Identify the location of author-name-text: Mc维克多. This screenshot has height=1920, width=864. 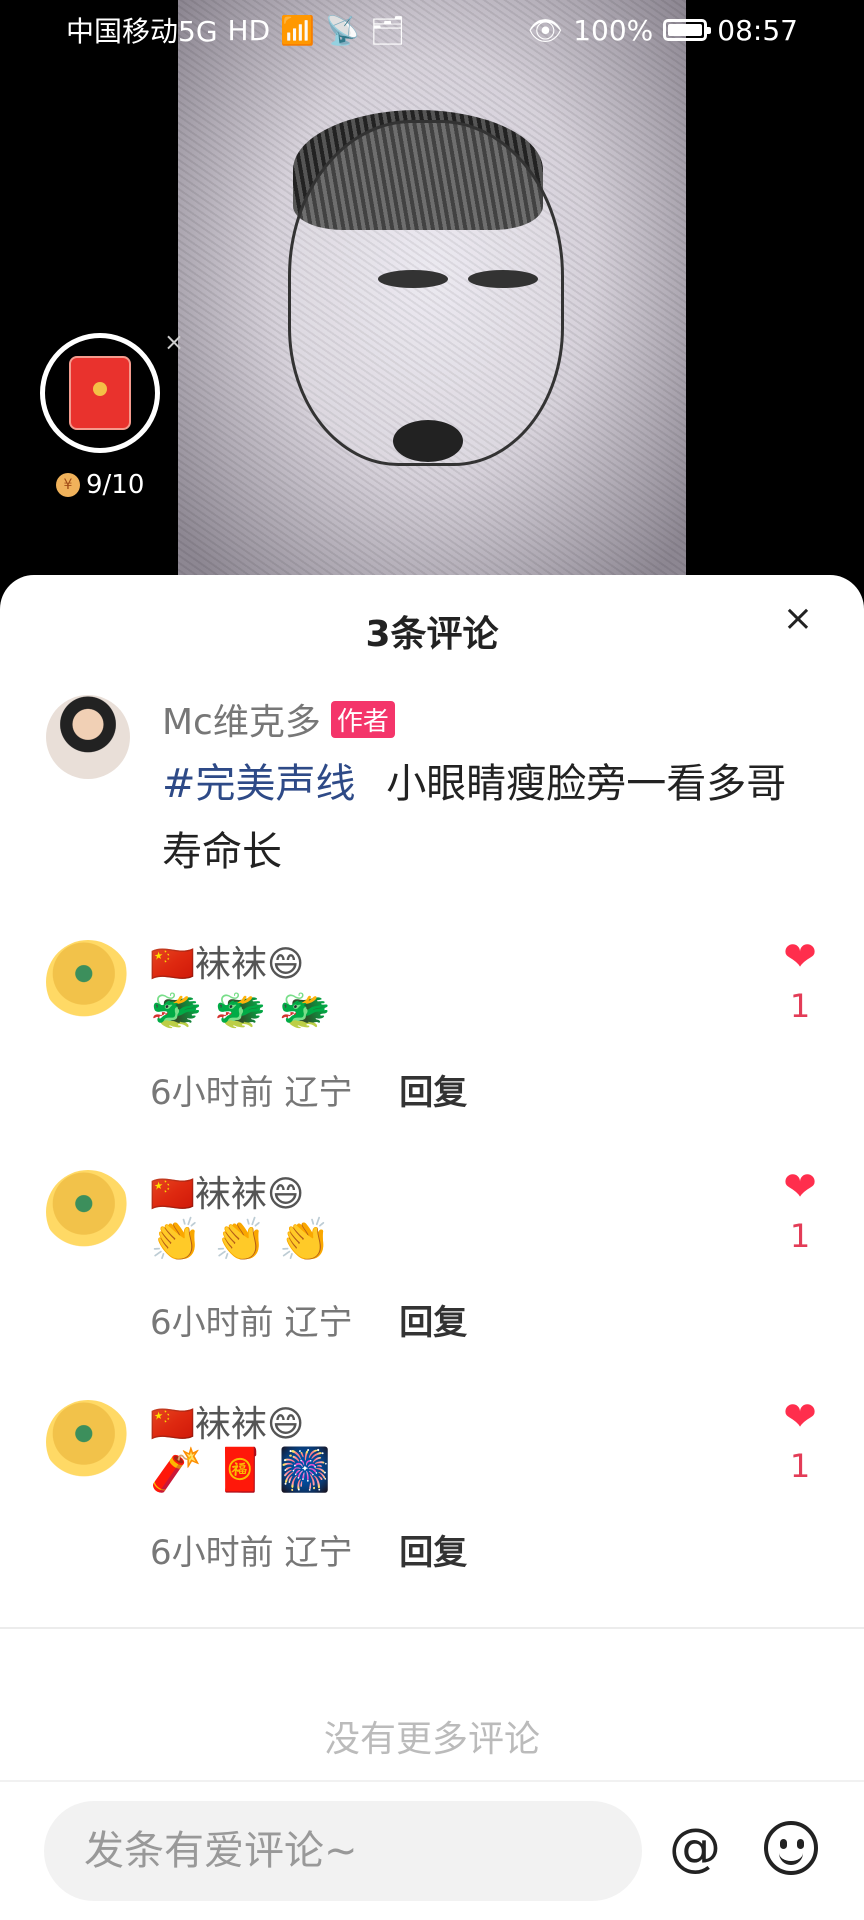
(241, 722).